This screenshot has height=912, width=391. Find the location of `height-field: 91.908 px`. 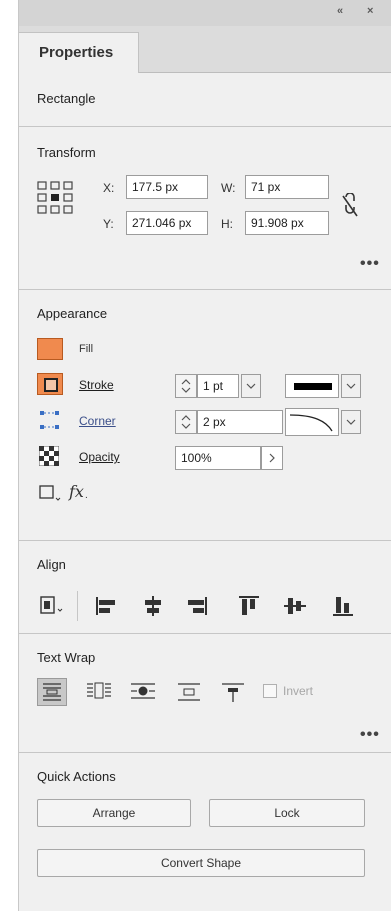

height-field: 91.908 px is located at coordinates (287, 223).